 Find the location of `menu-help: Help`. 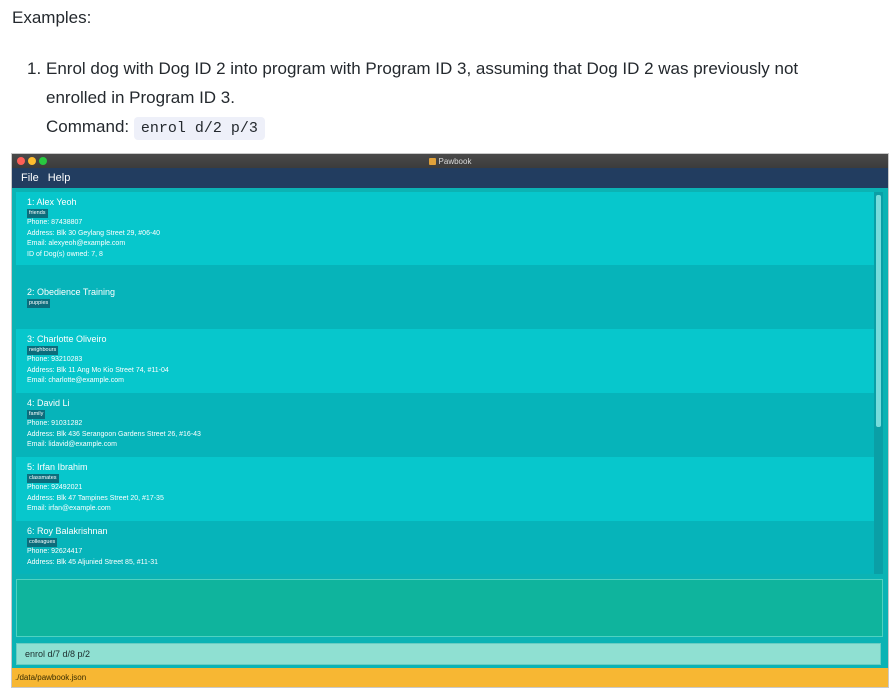

menu-help: Help is located at coordinates (59, 178).